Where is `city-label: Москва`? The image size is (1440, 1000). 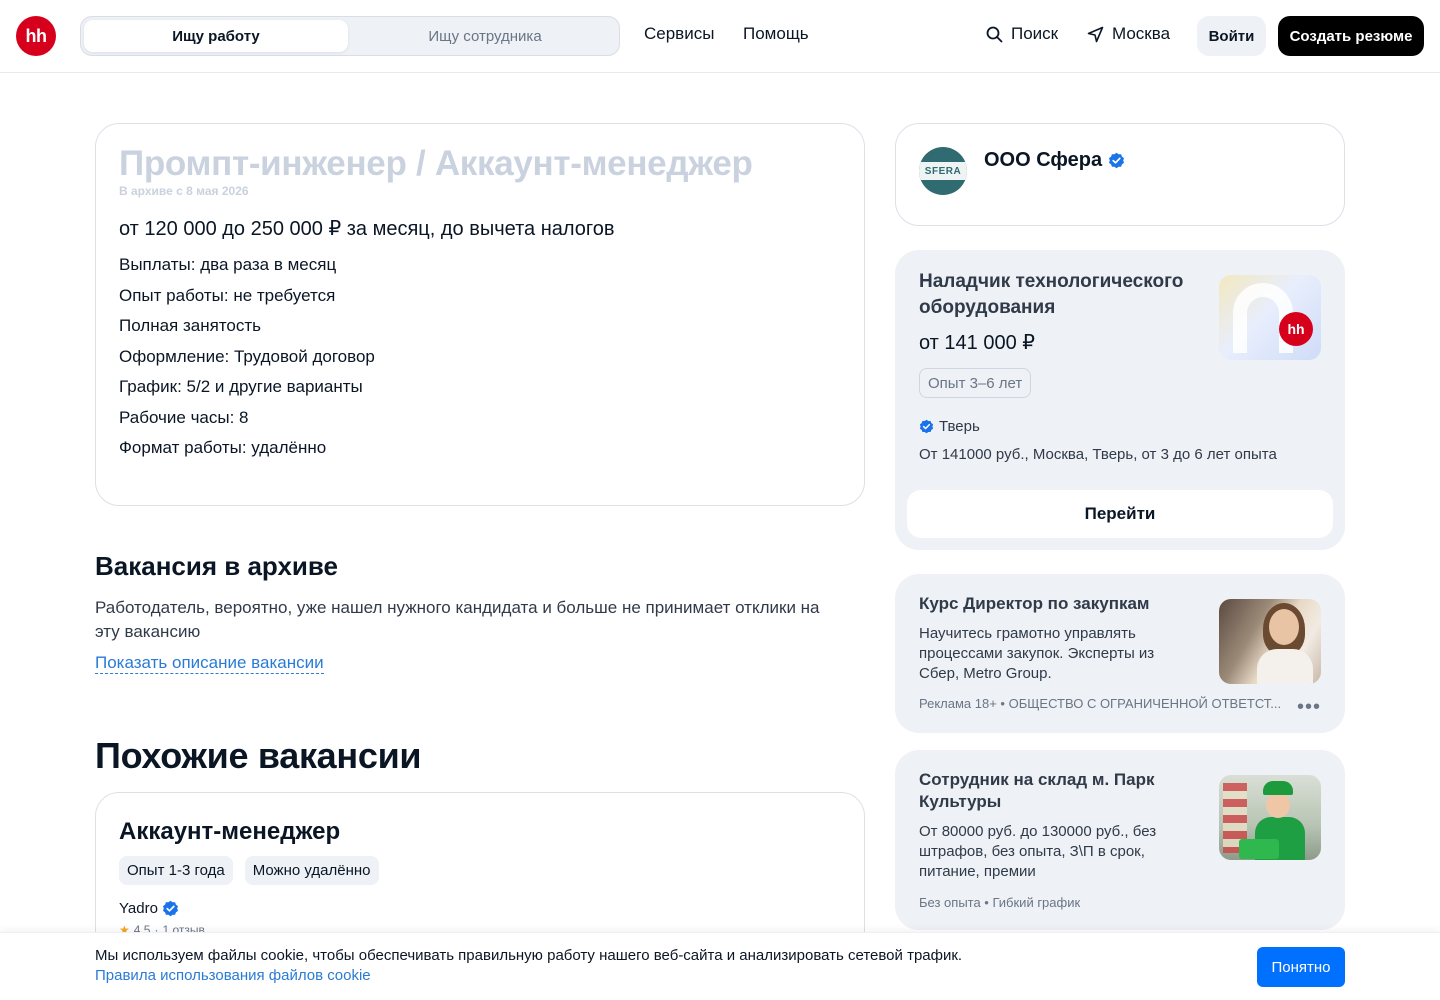 city-label: Москва is located at coordinates (1141, 33).